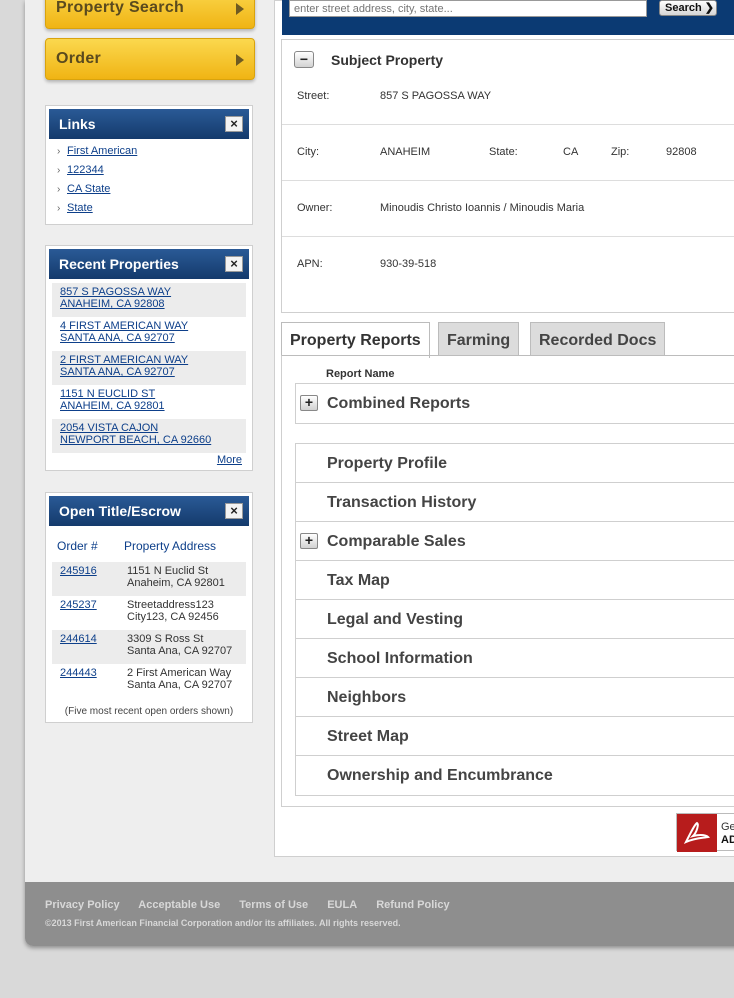 The image size is (734, 998). Describe the element at coordinates (412, 905) in the screenshot. I see `footer-link-refund: Refund Policy` at that location.